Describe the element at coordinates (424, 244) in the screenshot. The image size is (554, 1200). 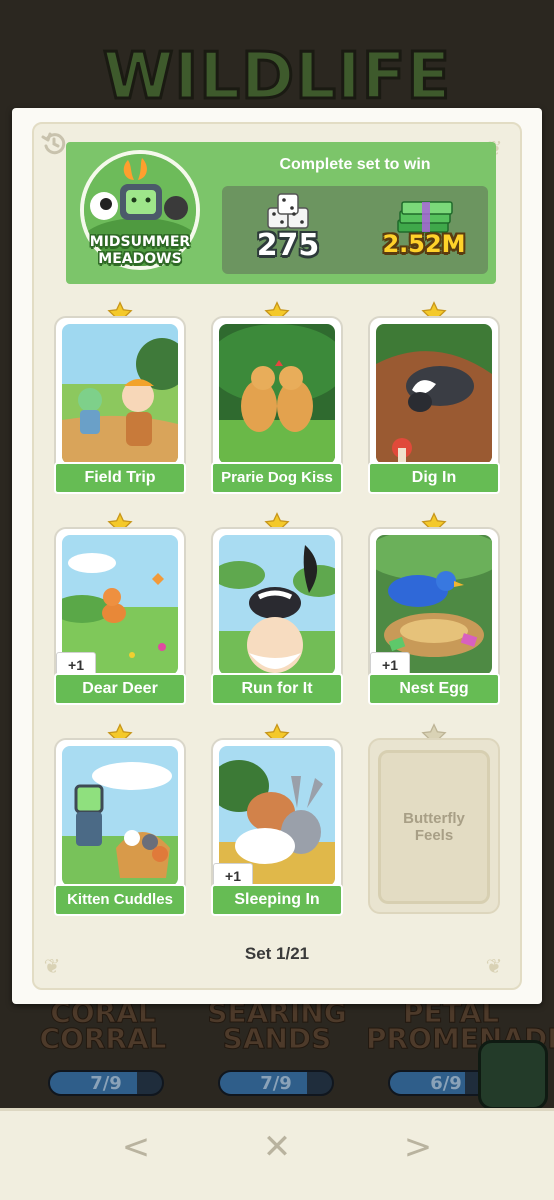
I see `reward-cash-amount: 2.52M` at that location.